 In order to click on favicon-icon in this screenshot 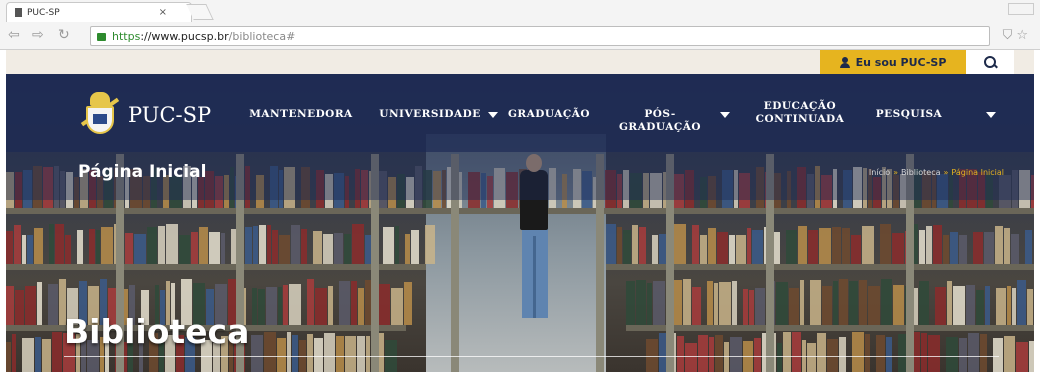, I will do `click(18, 12)`.